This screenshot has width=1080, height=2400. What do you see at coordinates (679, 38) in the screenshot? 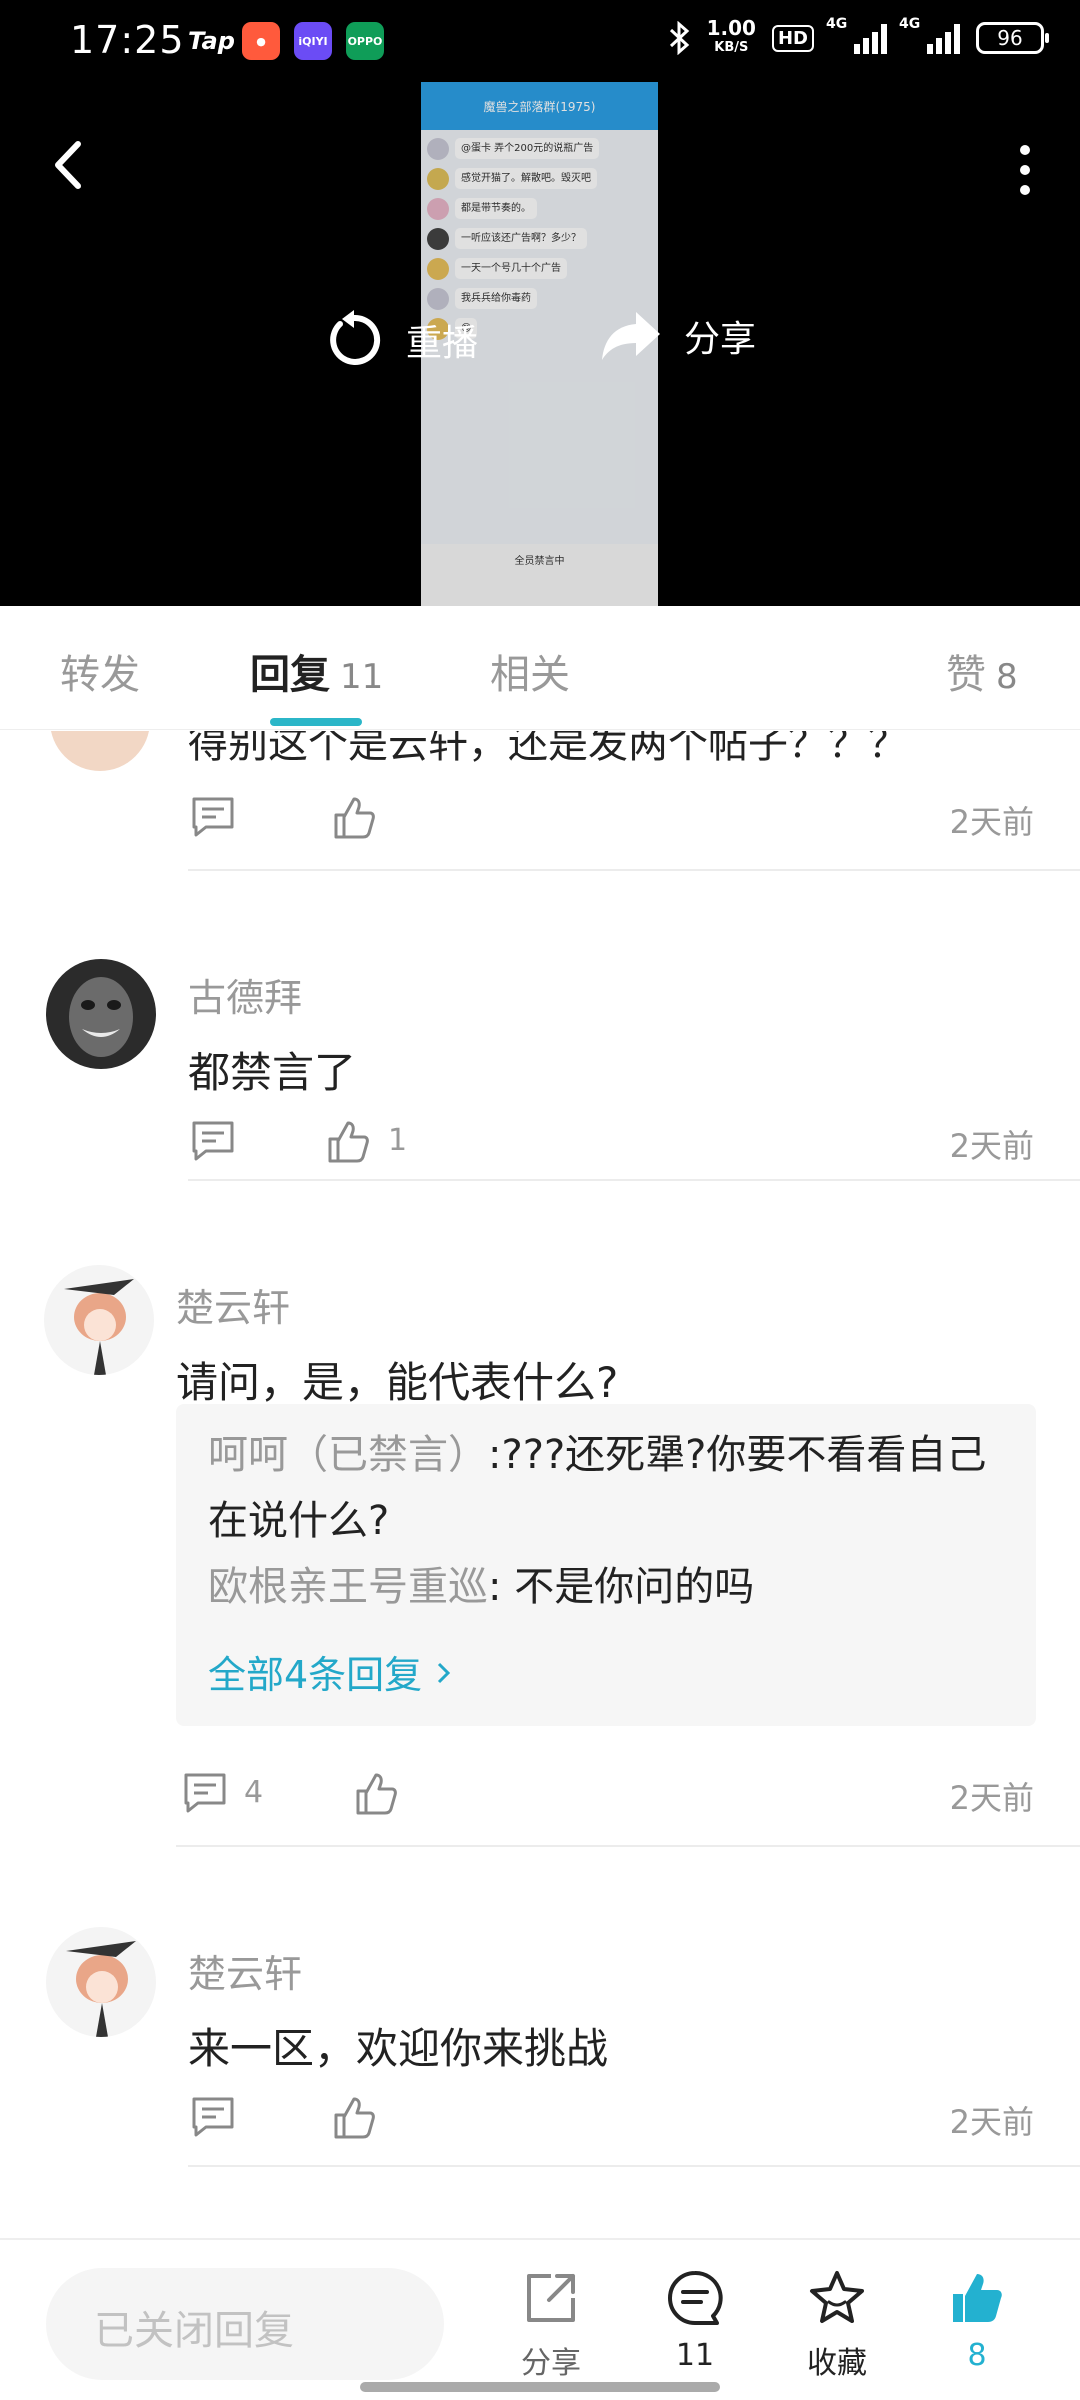
I see `bluetooth-icon` at bounding box center [679, 38].